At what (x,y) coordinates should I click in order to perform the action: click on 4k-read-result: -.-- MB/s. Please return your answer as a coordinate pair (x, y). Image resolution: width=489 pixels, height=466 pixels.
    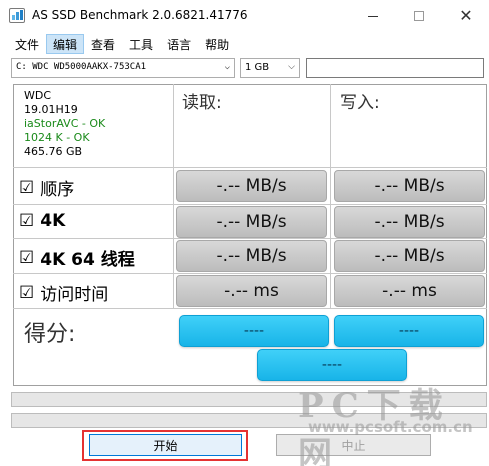
    Looking at the image, I should click on (251, 222).